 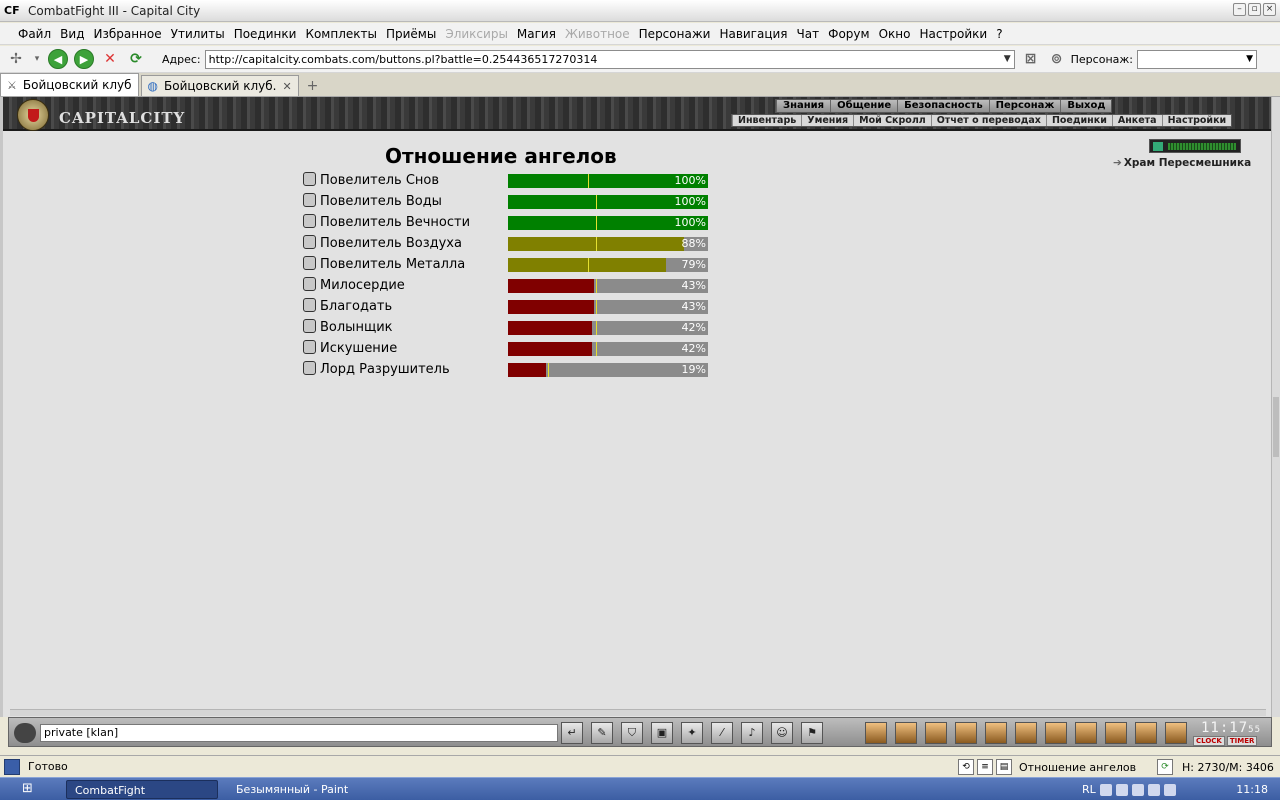 I want to click on city-logo-text: CAPITALCITY, so click(x=122, y=118).